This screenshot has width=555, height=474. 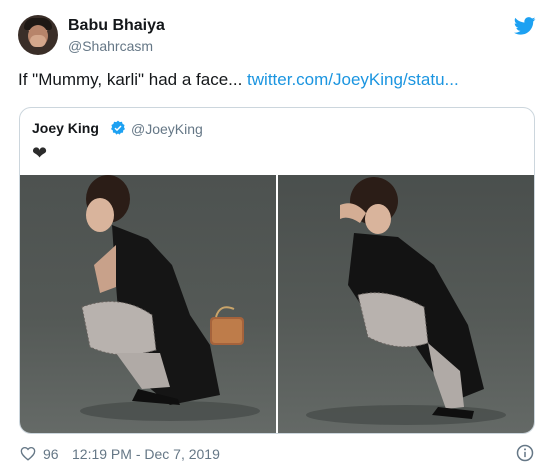 I want to click on avatar, so click(x=38, y=35).